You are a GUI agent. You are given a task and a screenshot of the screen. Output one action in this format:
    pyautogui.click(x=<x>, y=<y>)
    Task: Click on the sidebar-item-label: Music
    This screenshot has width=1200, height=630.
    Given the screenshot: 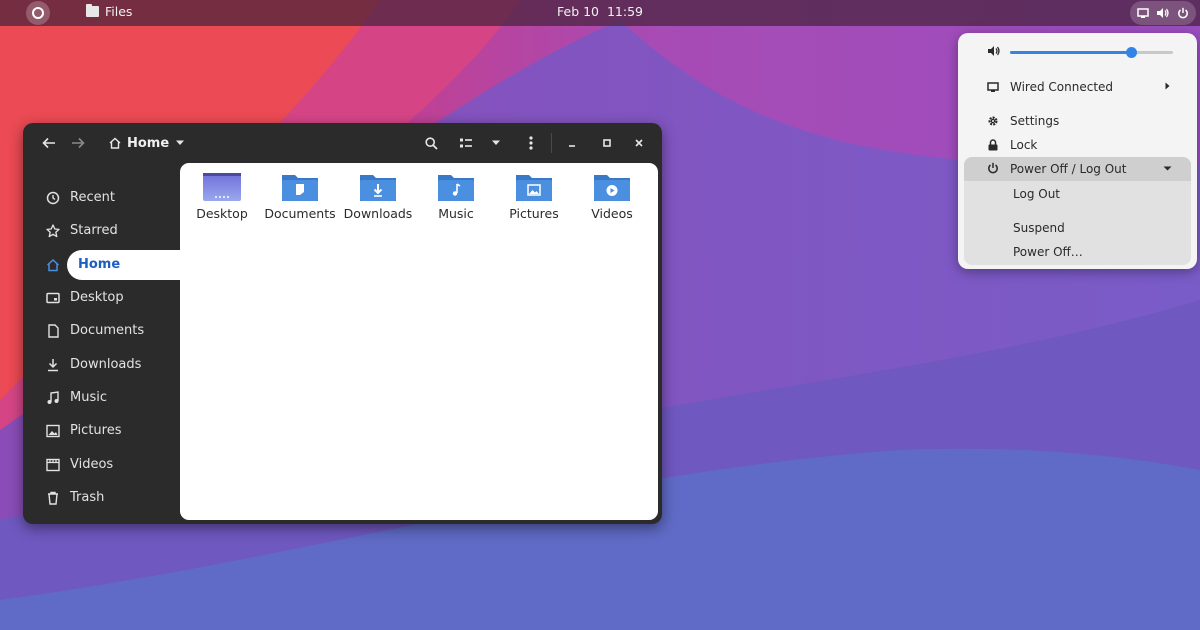 What is the action you would take?
    pyautogui.click(x=88, y=397)
    